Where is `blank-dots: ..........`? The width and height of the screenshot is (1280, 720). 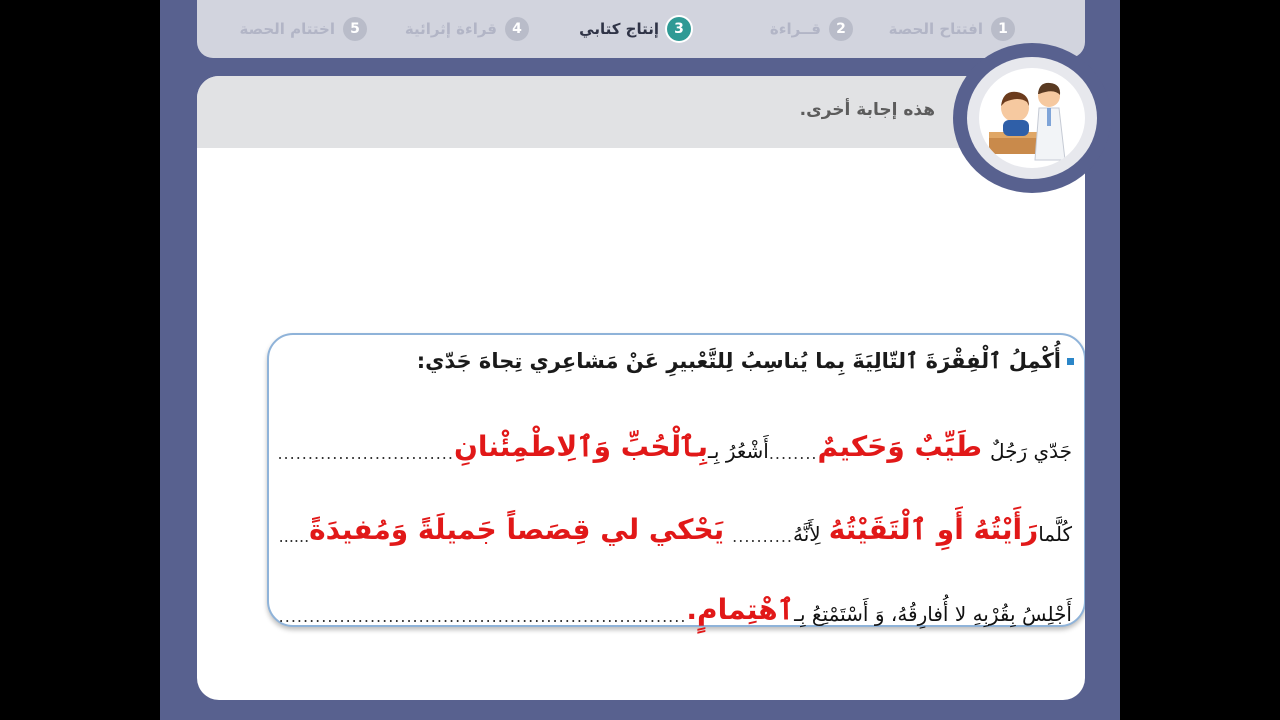
blank-dots: .......... is located at coordinates (762, 536).